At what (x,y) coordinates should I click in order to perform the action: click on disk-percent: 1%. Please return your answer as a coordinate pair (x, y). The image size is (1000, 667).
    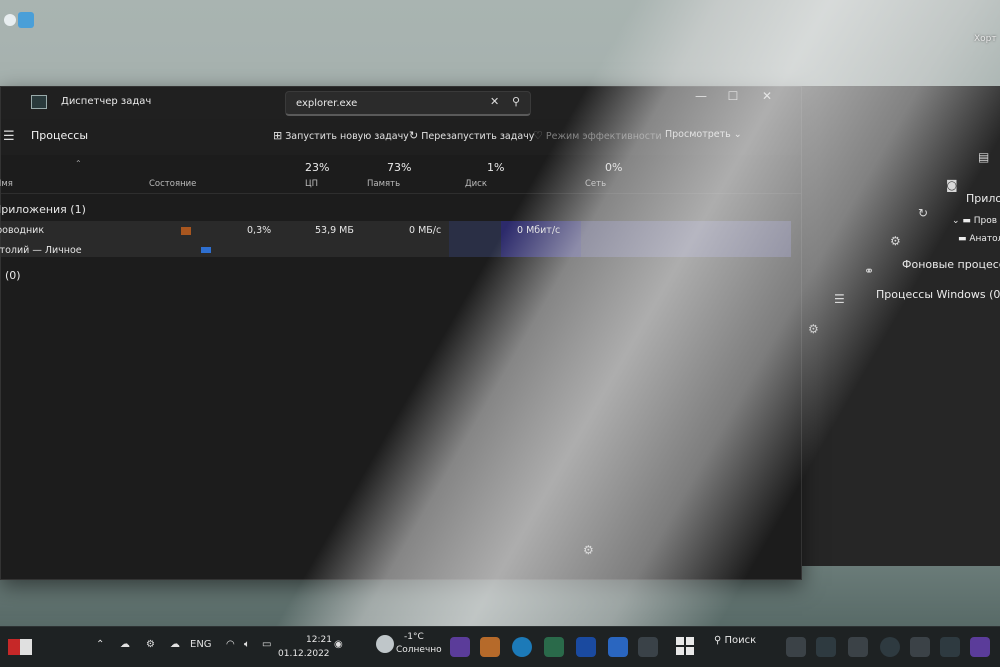
    Looking at the image, I should click on (496, 167).